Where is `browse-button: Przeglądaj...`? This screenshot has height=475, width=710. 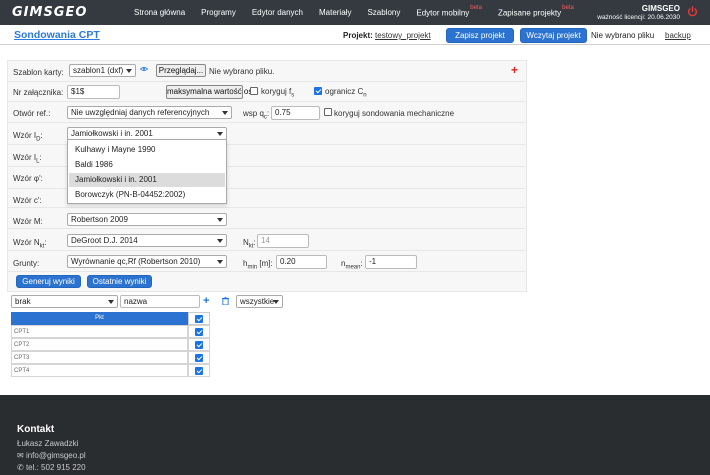
browse-button: Przeglądaj... is located at coordinates (181, 70).